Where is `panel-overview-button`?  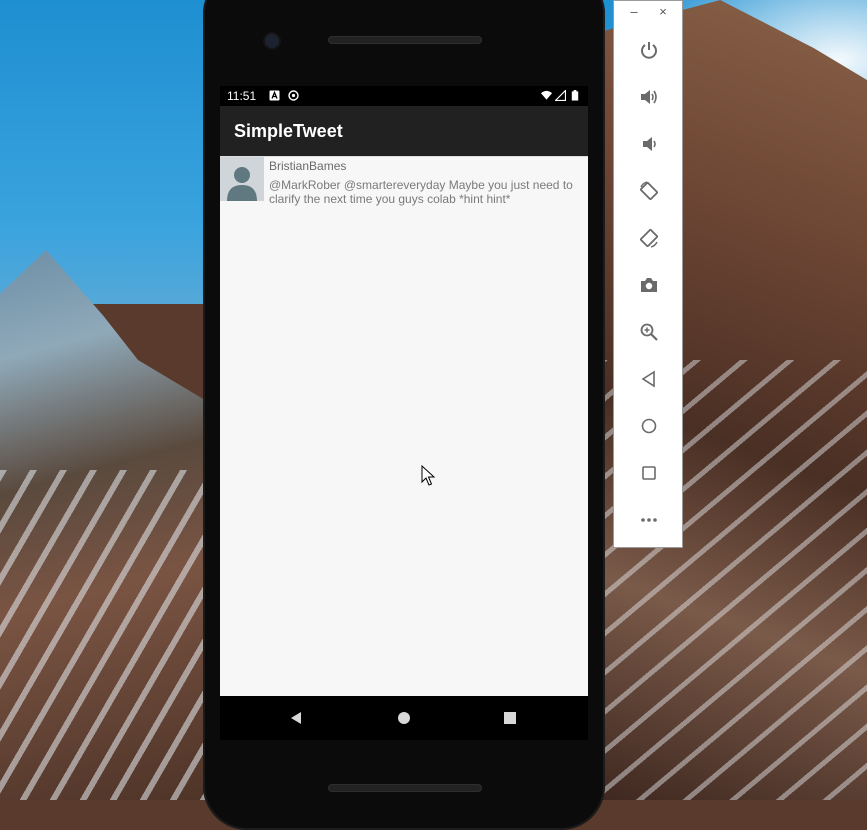 panel-overview-button is located at coordinates (649, 473).